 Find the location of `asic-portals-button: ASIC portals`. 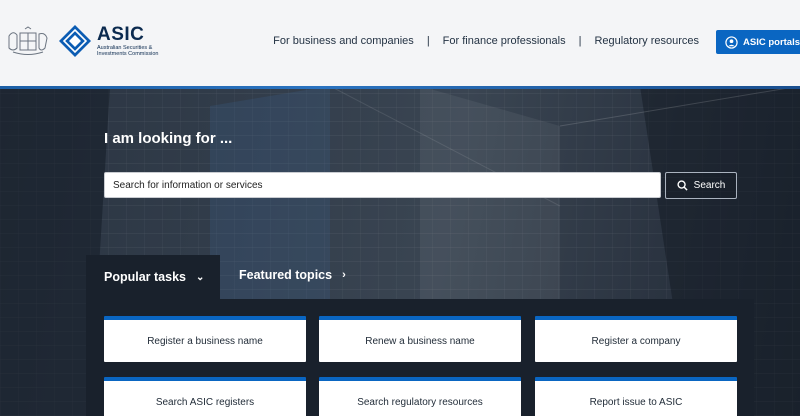

asic-portals-button: ASIC portals is located at coordinates (758, 42).